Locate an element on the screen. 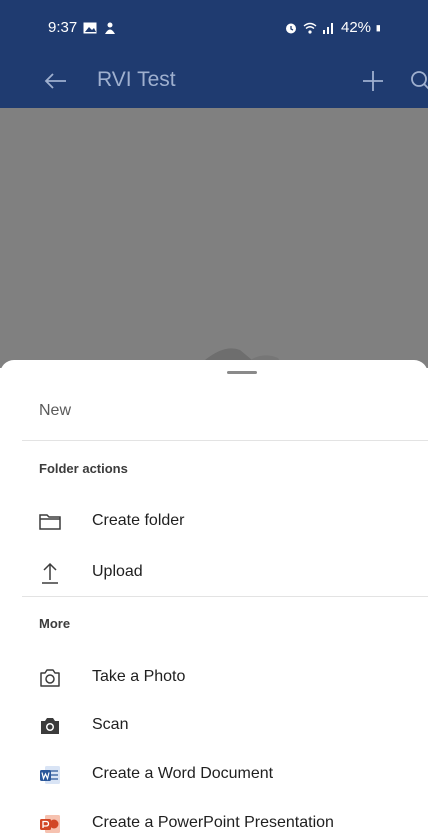  person-notification-icon is located at coordinates (110, 28).